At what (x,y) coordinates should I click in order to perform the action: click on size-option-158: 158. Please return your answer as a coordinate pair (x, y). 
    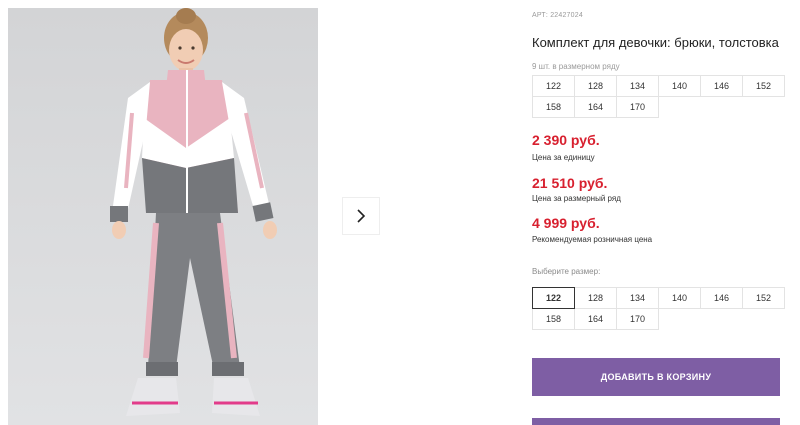
    Looking at the image, I should click on (553, 319).